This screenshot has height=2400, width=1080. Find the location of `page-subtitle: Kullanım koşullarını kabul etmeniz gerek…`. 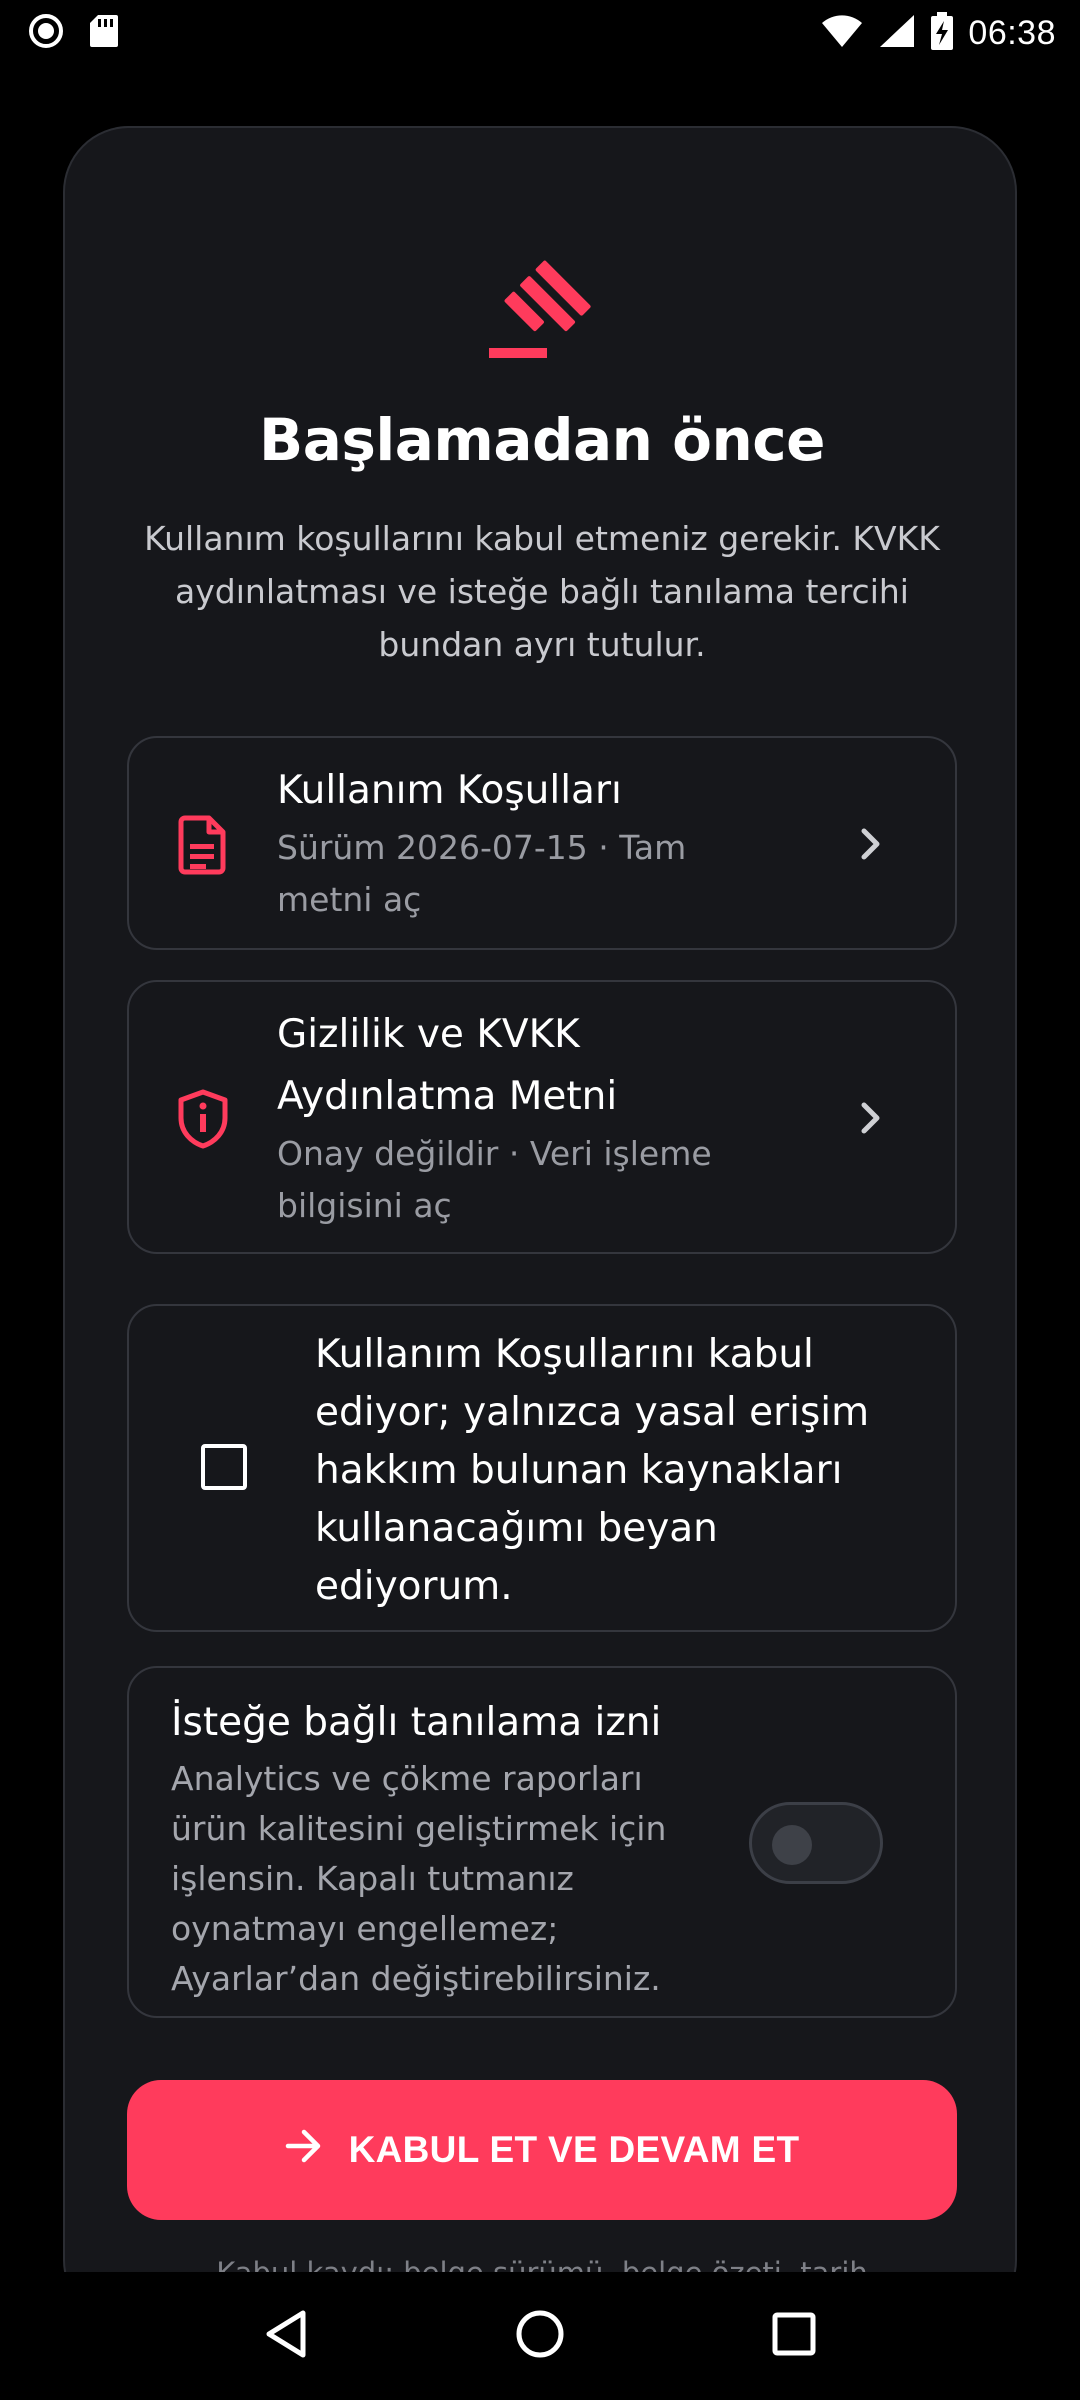

page-subtitle: Kullanım koşullarını kabul etmeniz gerek… is located at coordinates (542, 591).